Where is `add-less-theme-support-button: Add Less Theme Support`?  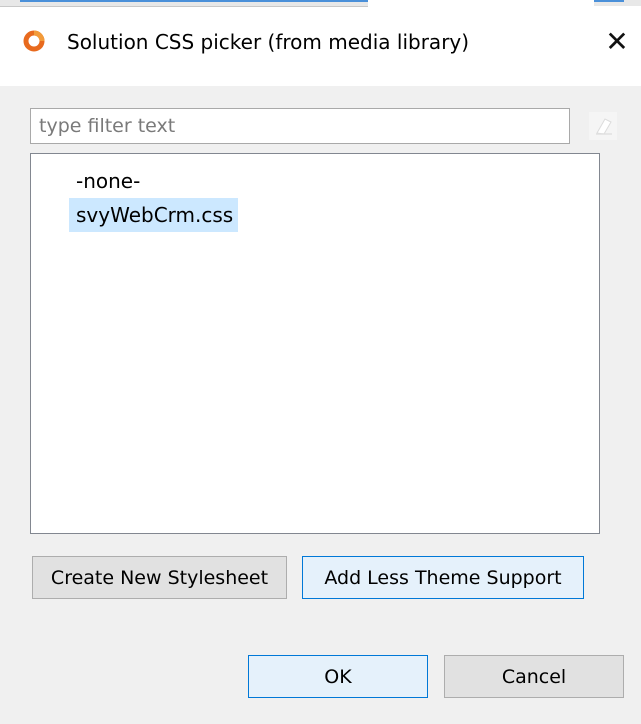 add-less-theme-support-button: Add Less Theme Support is located at coordinates (443, 577).